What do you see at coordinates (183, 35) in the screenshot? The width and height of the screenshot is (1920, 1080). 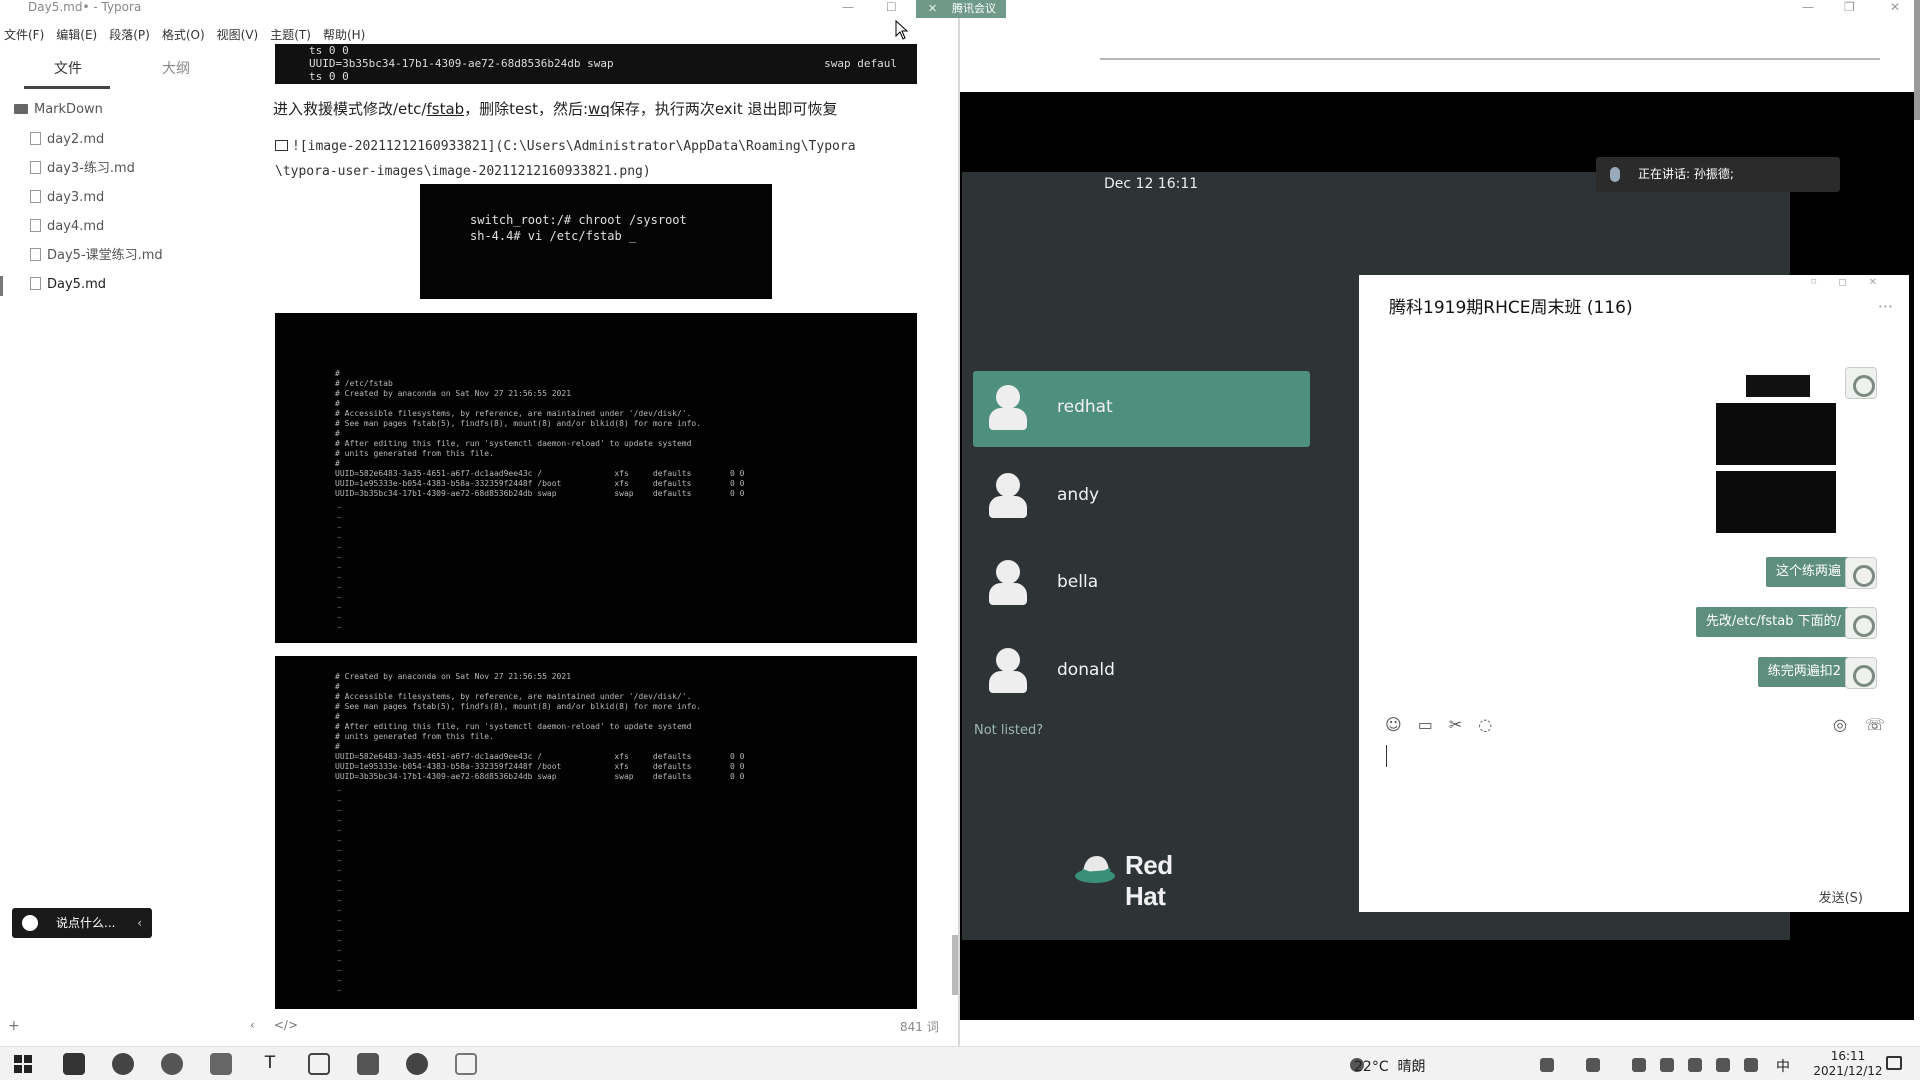 I see `menu-format: 格式(O)` at bounding box center [183, 35].